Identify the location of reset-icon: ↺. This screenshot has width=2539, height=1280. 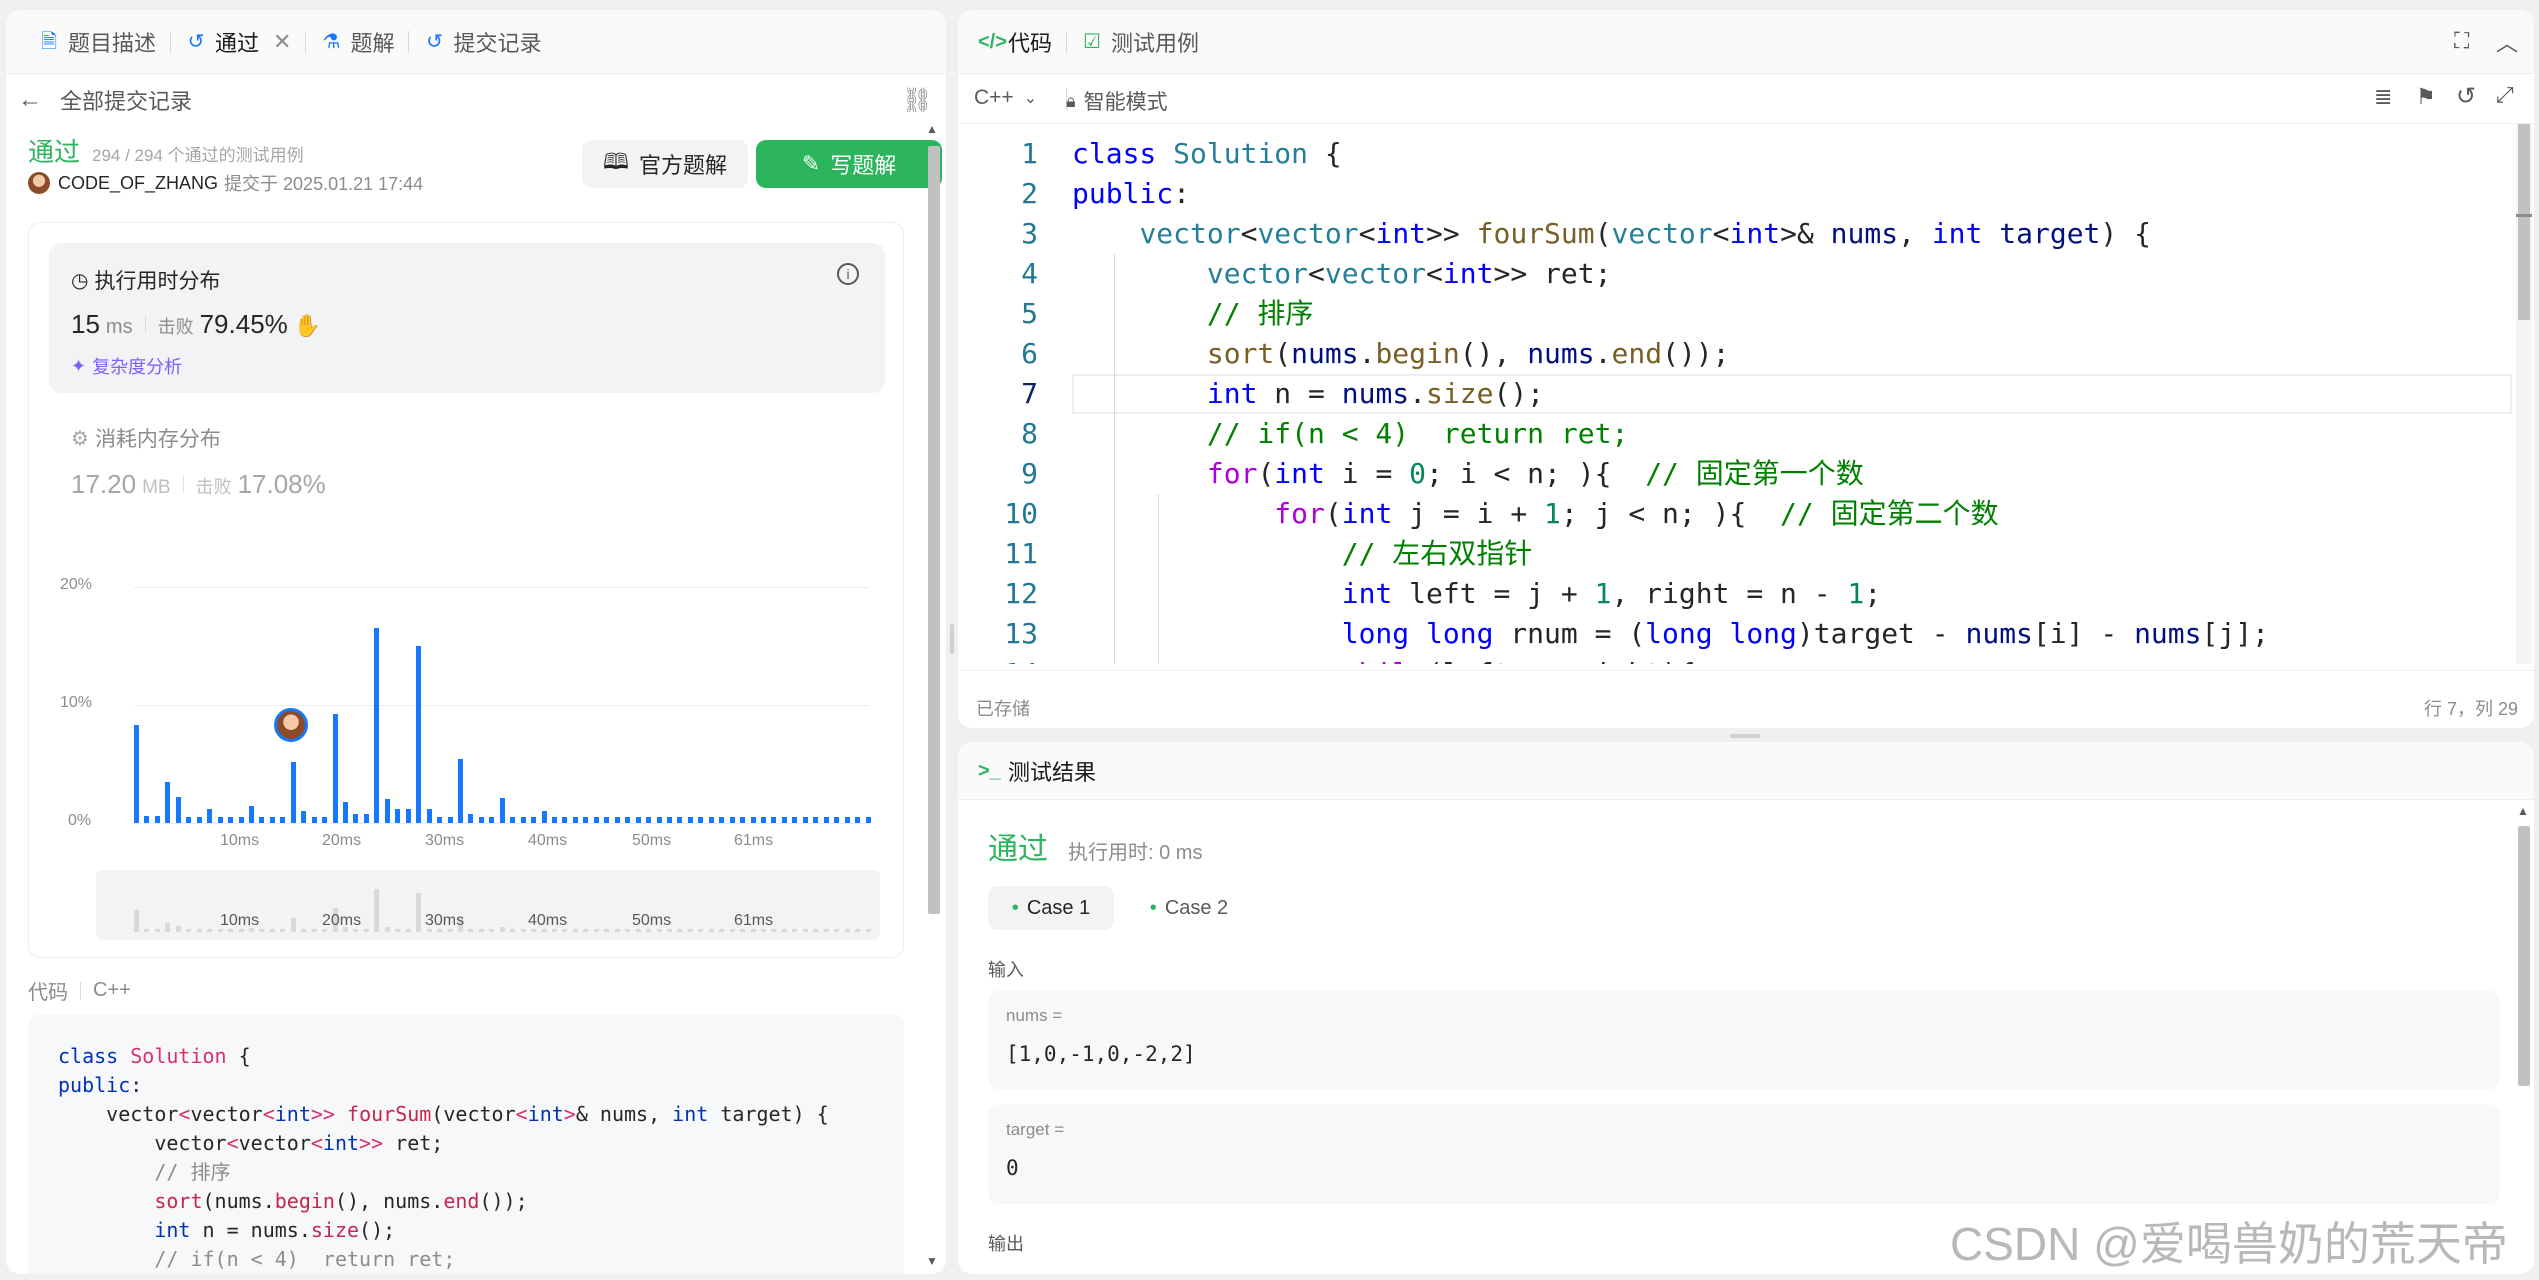
(2466, 96).